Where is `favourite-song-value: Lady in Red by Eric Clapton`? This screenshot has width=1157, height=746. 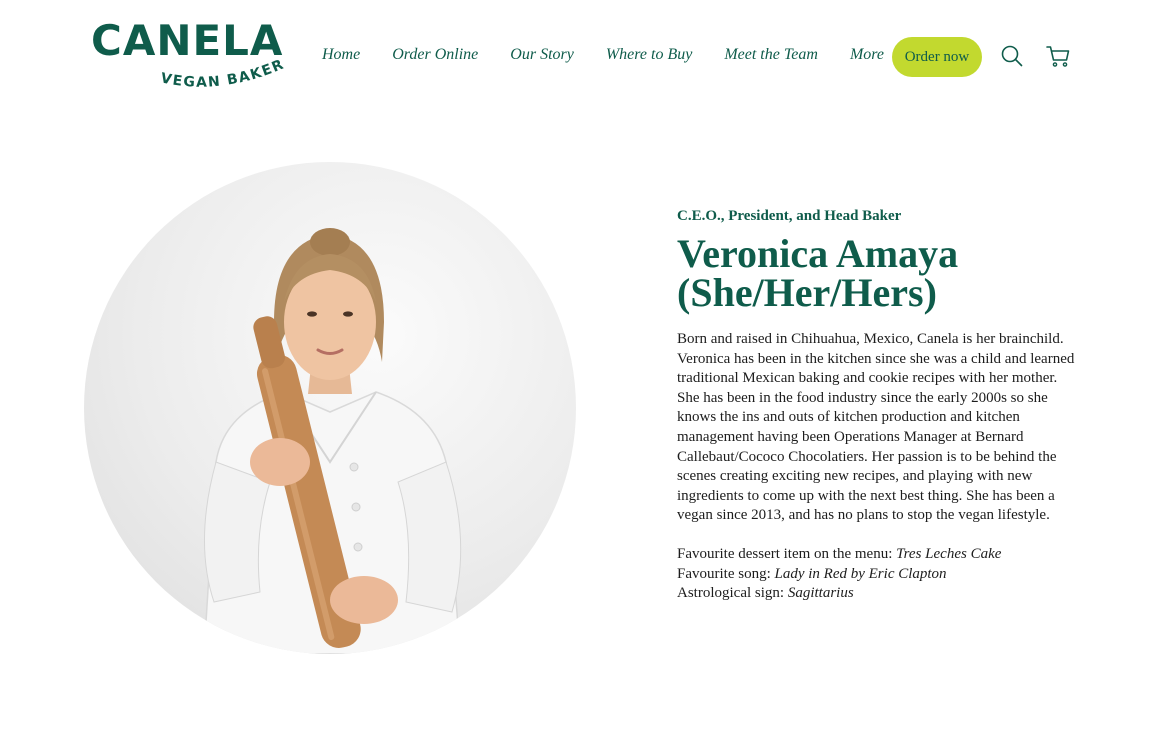 favourite-song-value: Lady in Red by Eric Clapton is located at coordinates (860, 573).